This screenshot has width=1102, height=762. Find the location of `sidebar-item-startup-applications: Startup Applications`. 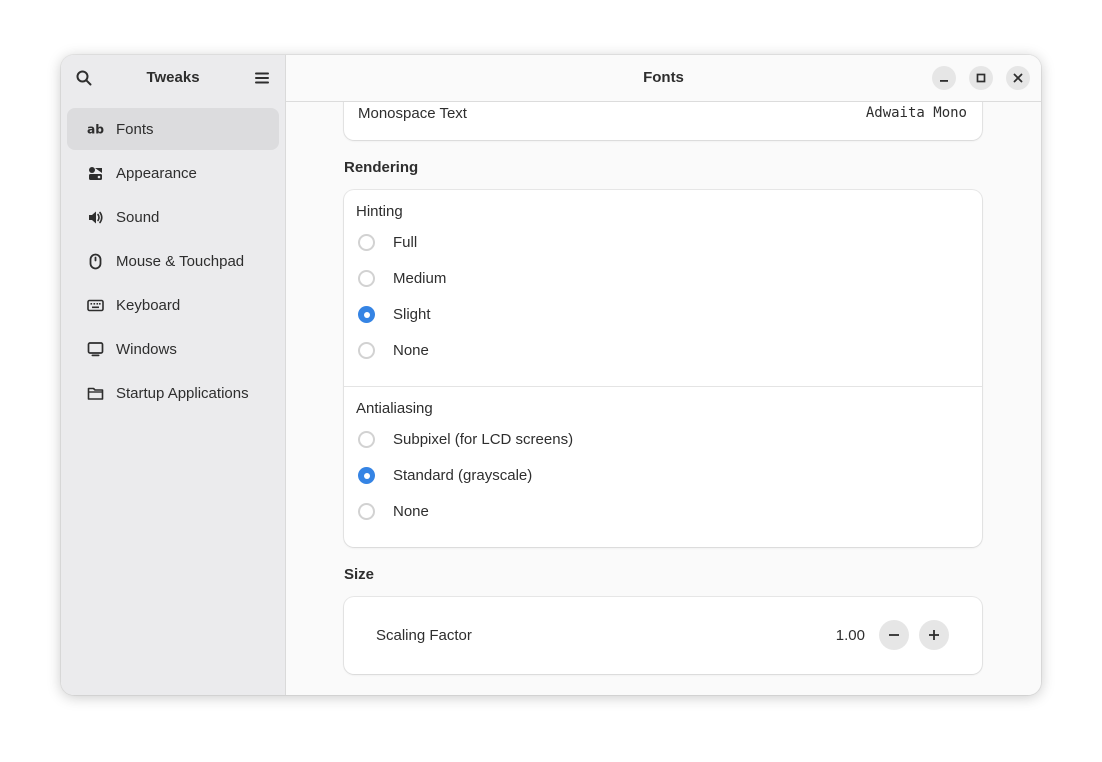

sidebar-item-startup-applications: Startup Applications is located at coordinates (173, 393).